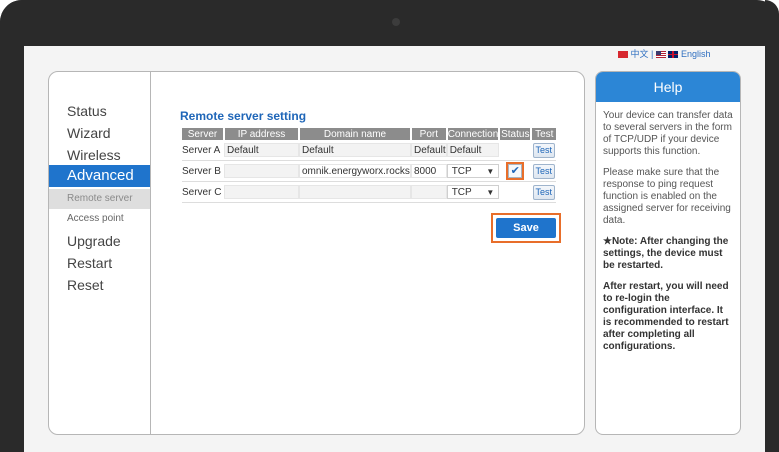 The height and width of the screenshot is (452, 779). Describe the element at coordinates (261, 150) in the screenshot. I see `ip-input: Default` at that location.